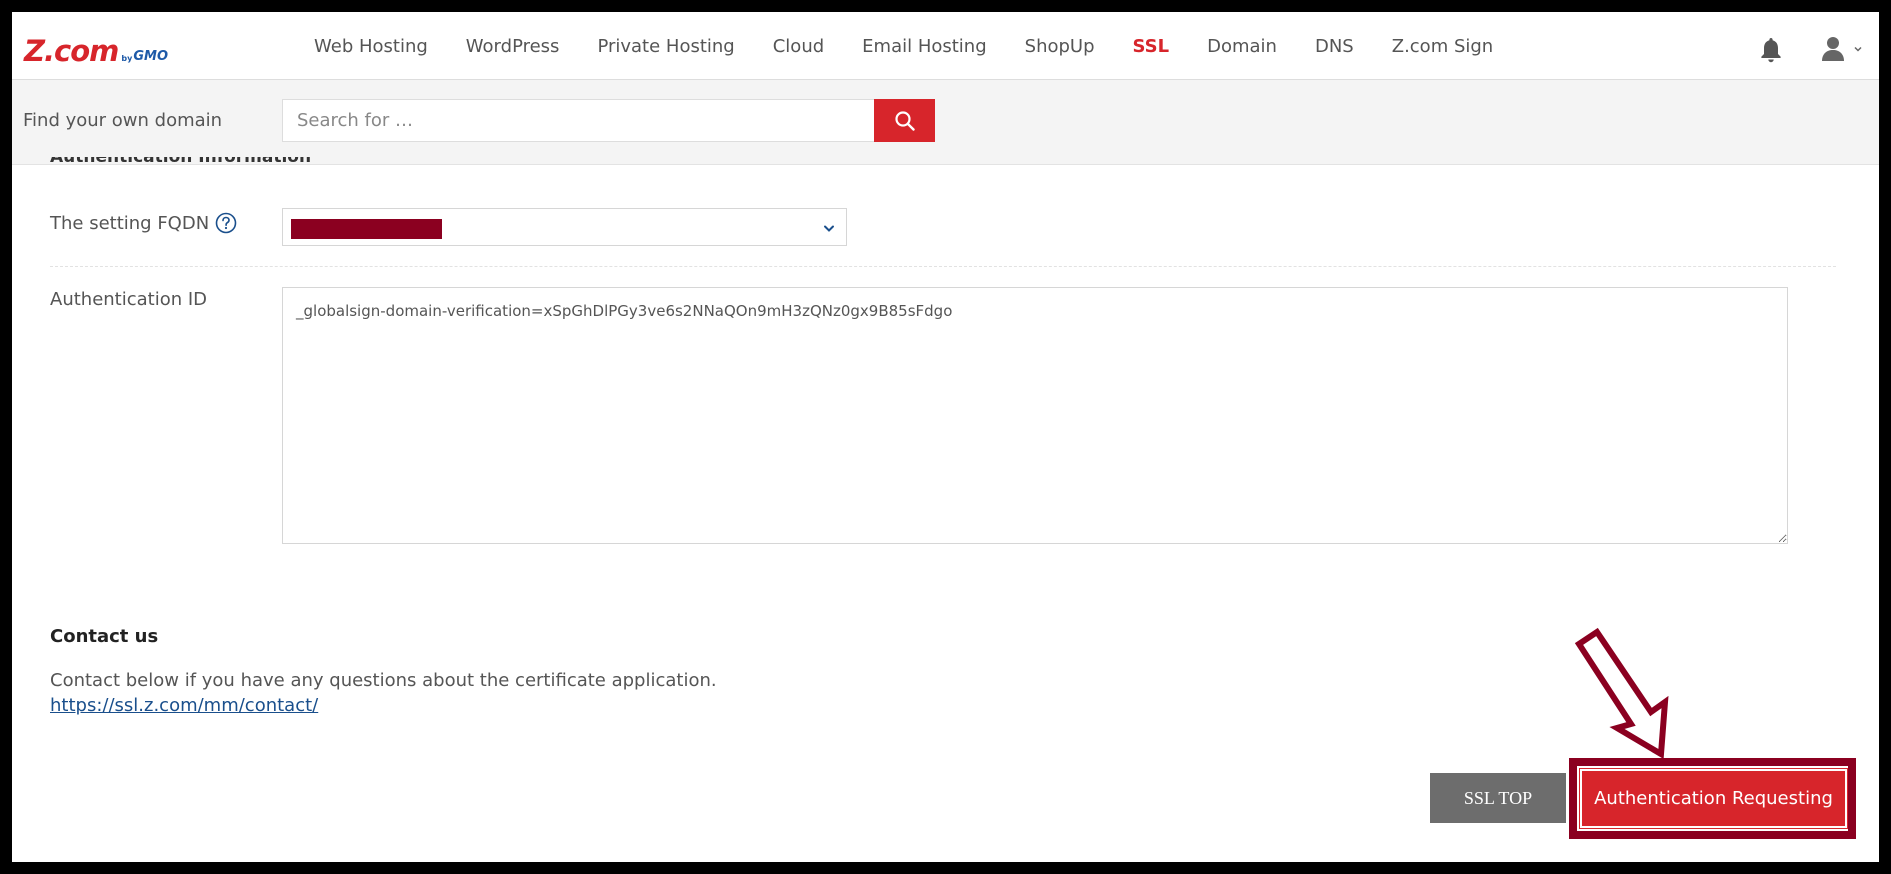 The width and height of the screenshot is (1891, 874). I want to click on nav-item-email-hosting: Email Hosting, so click(924, 46).